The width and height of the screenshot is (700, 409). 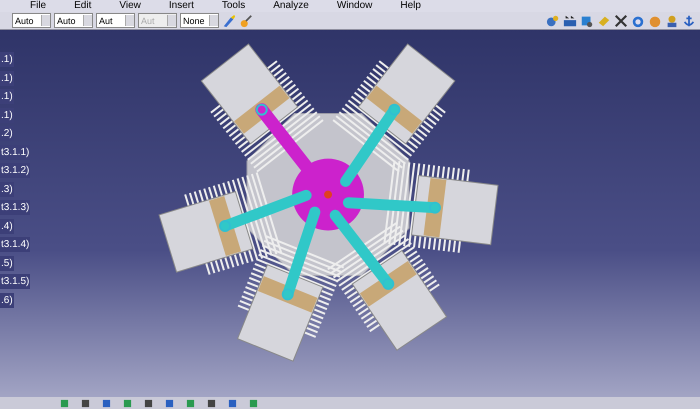 What do you see at coordinates (15, 244) in the screenshot?
I see `tree-item: t3.1.4)` at bounding box center [15, 244].